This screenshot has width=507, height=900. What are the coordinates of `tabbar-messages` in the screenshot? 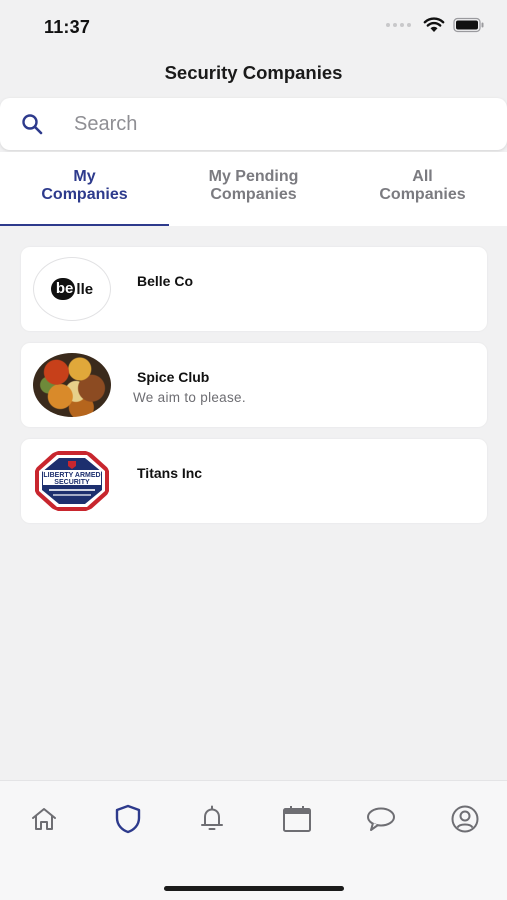 It's located at (381, 819).